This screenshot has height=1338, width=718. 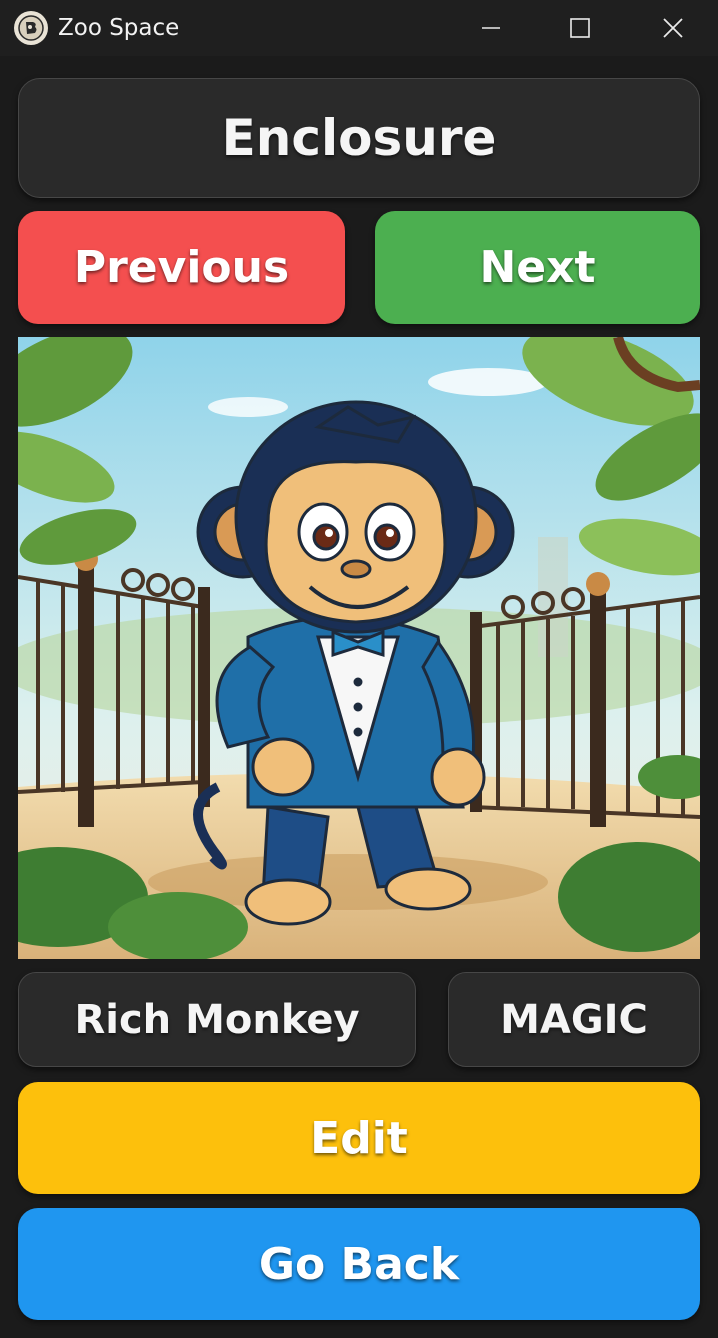 What do you see at coordinates (537, 267) in the screenshot?
I see `next-button: Next` at bounding box center [537, 267].